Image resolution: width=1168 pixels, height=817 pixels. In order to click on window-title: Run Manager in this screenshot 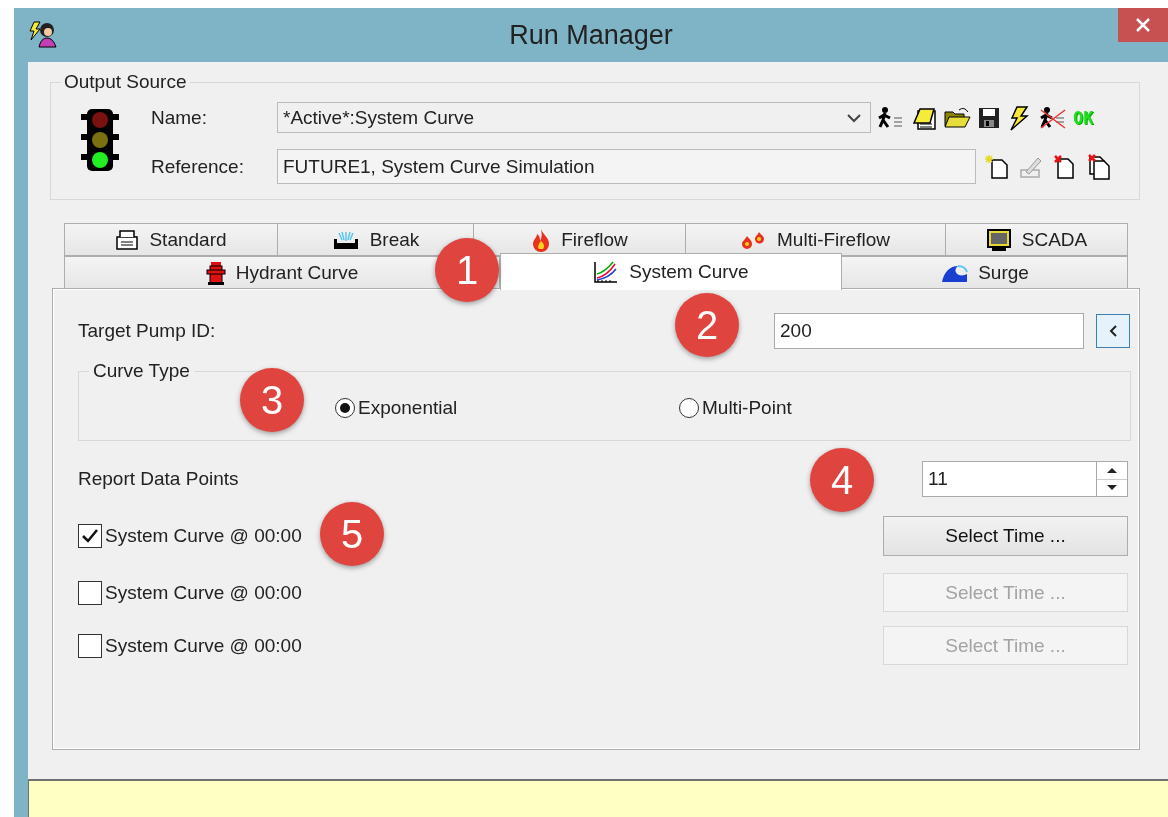, I will do `click(591, 35)`.